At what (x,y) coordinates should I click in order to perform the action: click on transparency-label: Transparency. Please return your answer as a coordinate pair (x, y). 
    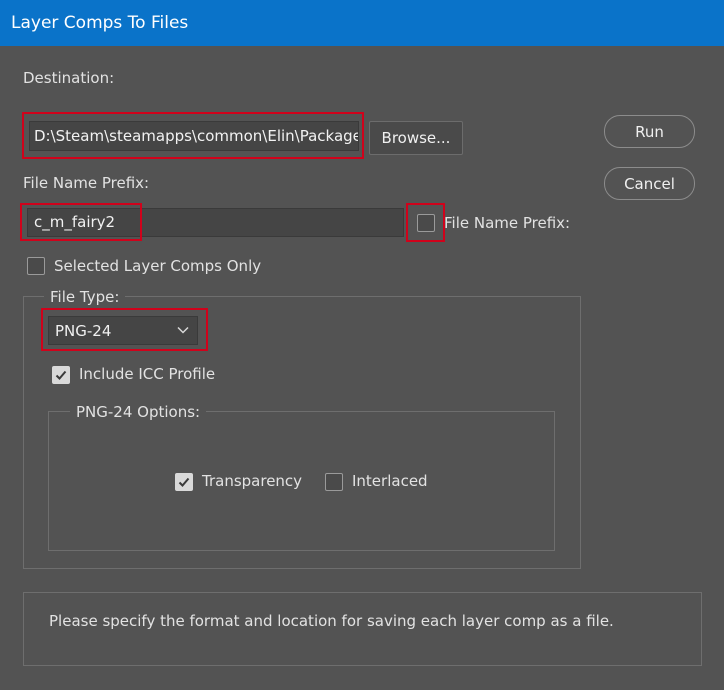
    Looking at the image, I should click on (252, 481).